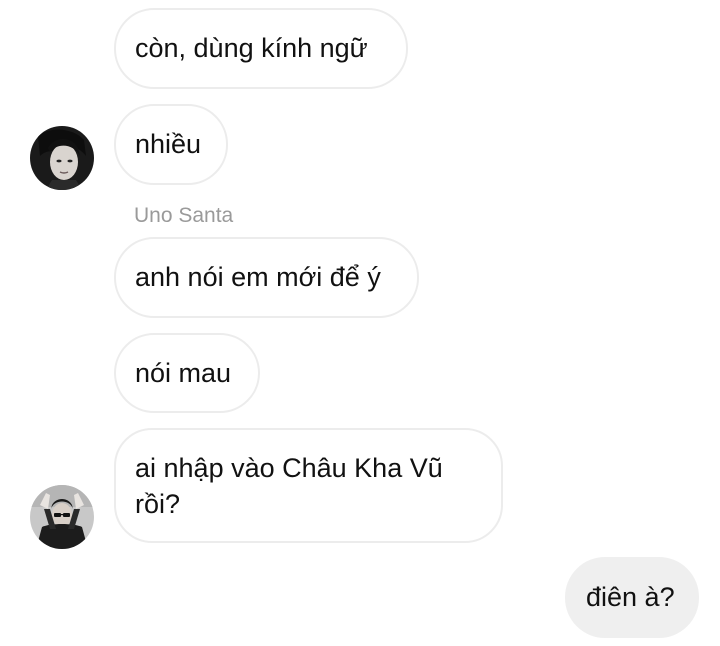 The image size is (720, 646). I want to click on message-text: điên à?, so click(630, 597).